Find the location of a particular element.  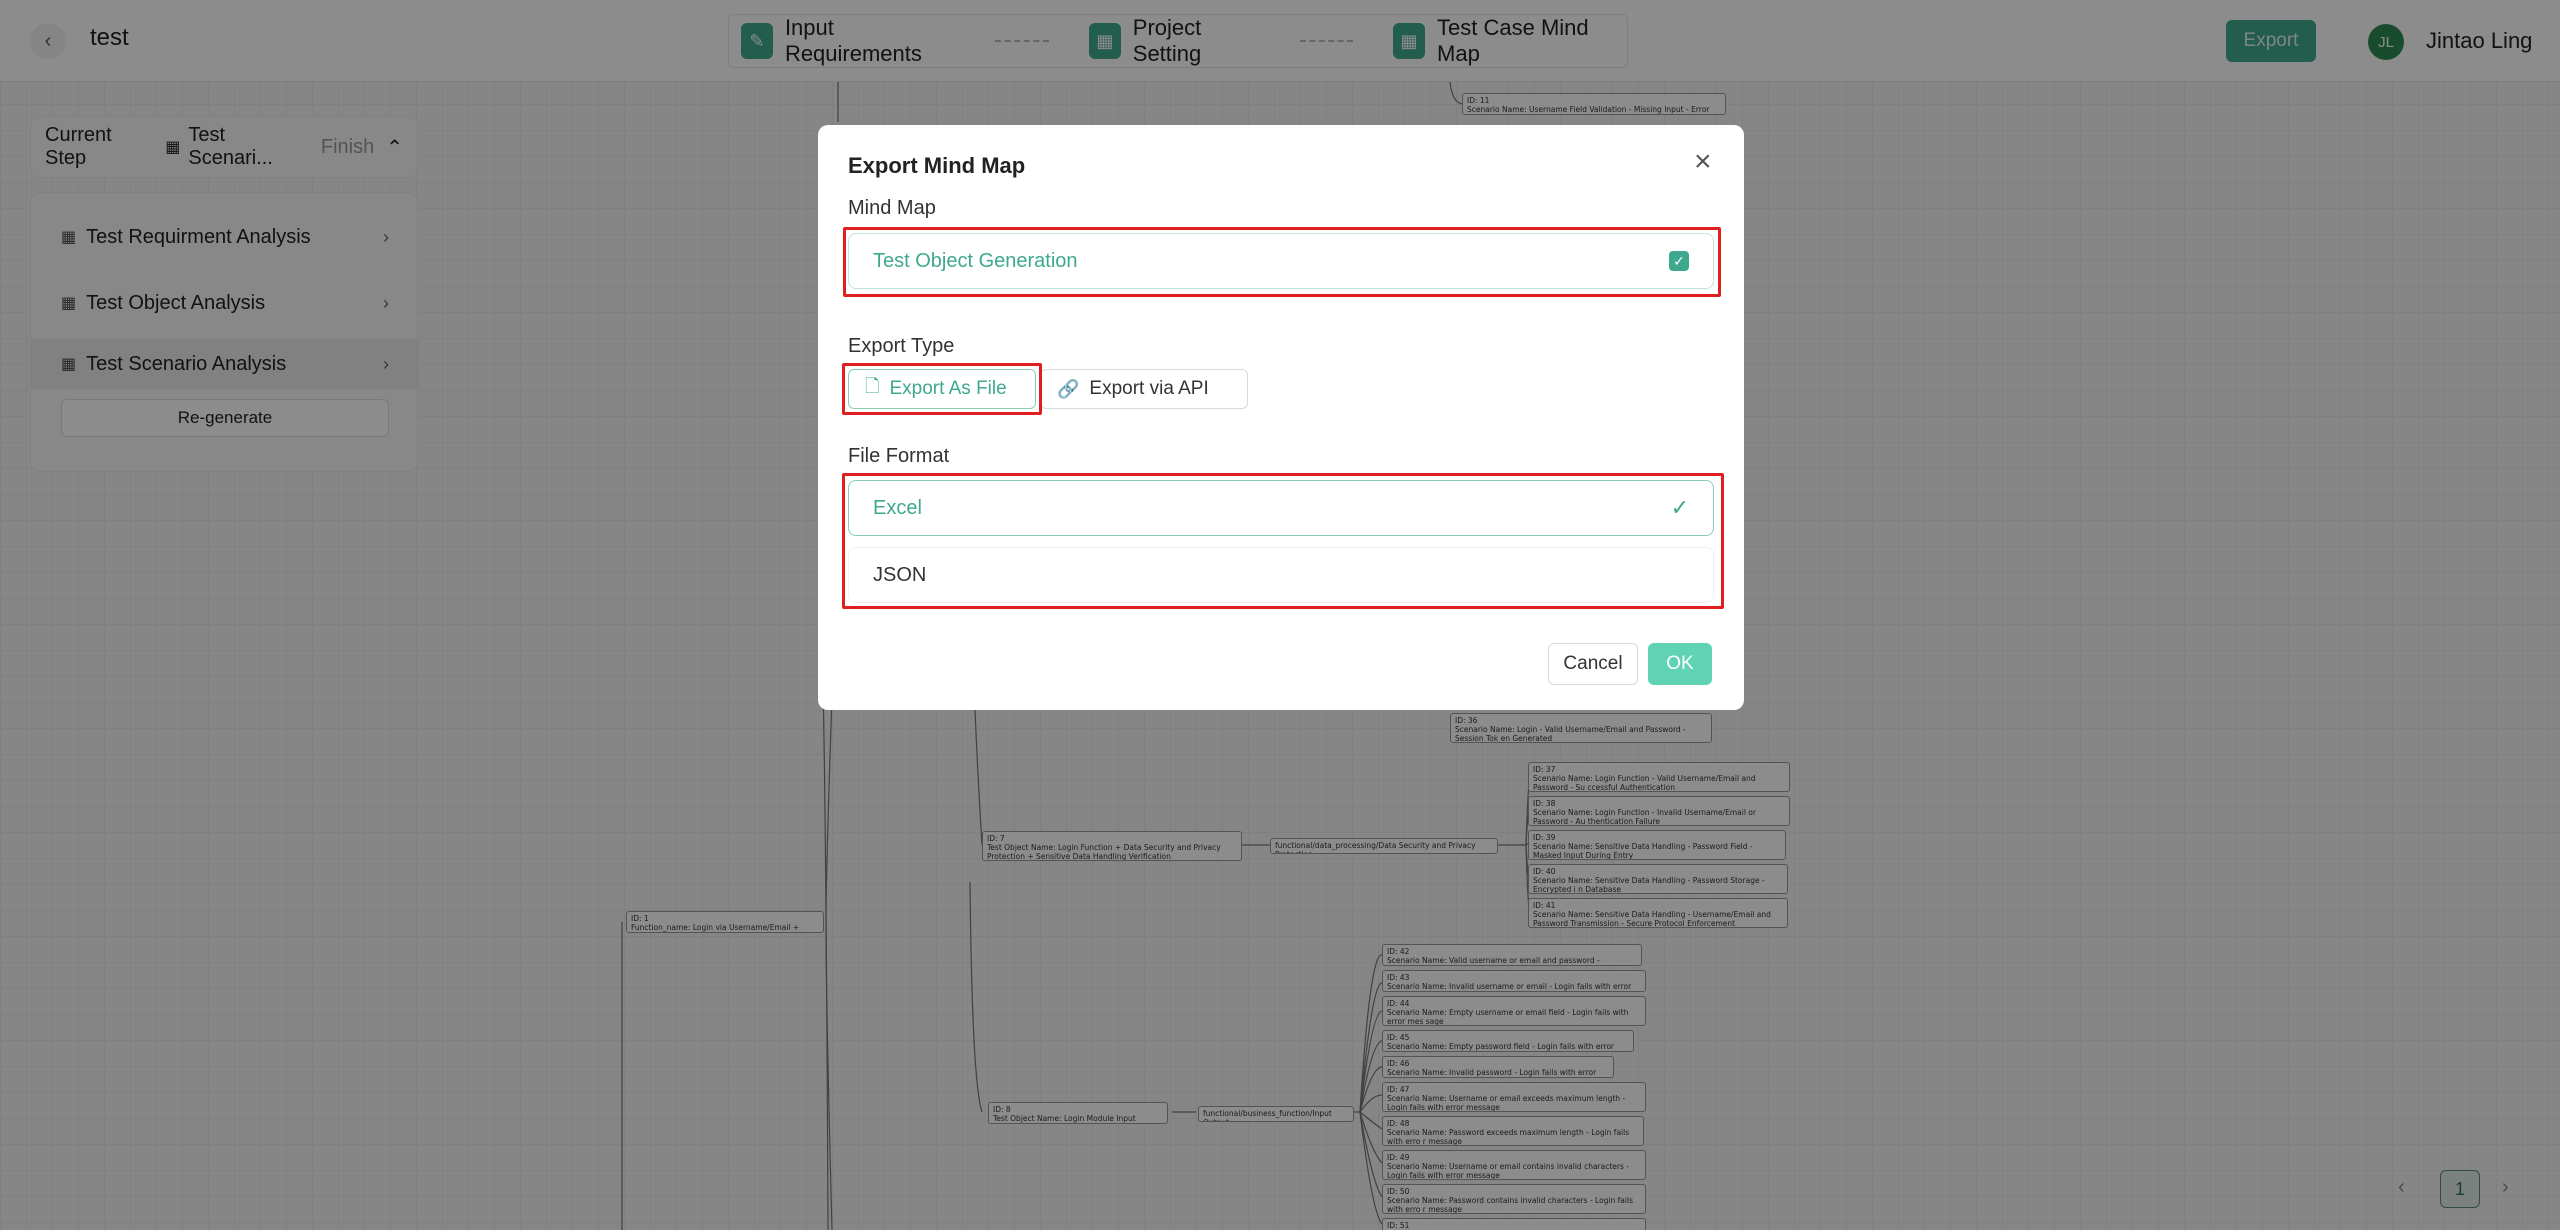

mind-map-label: Mind Map is located at coordinates (892, 208).